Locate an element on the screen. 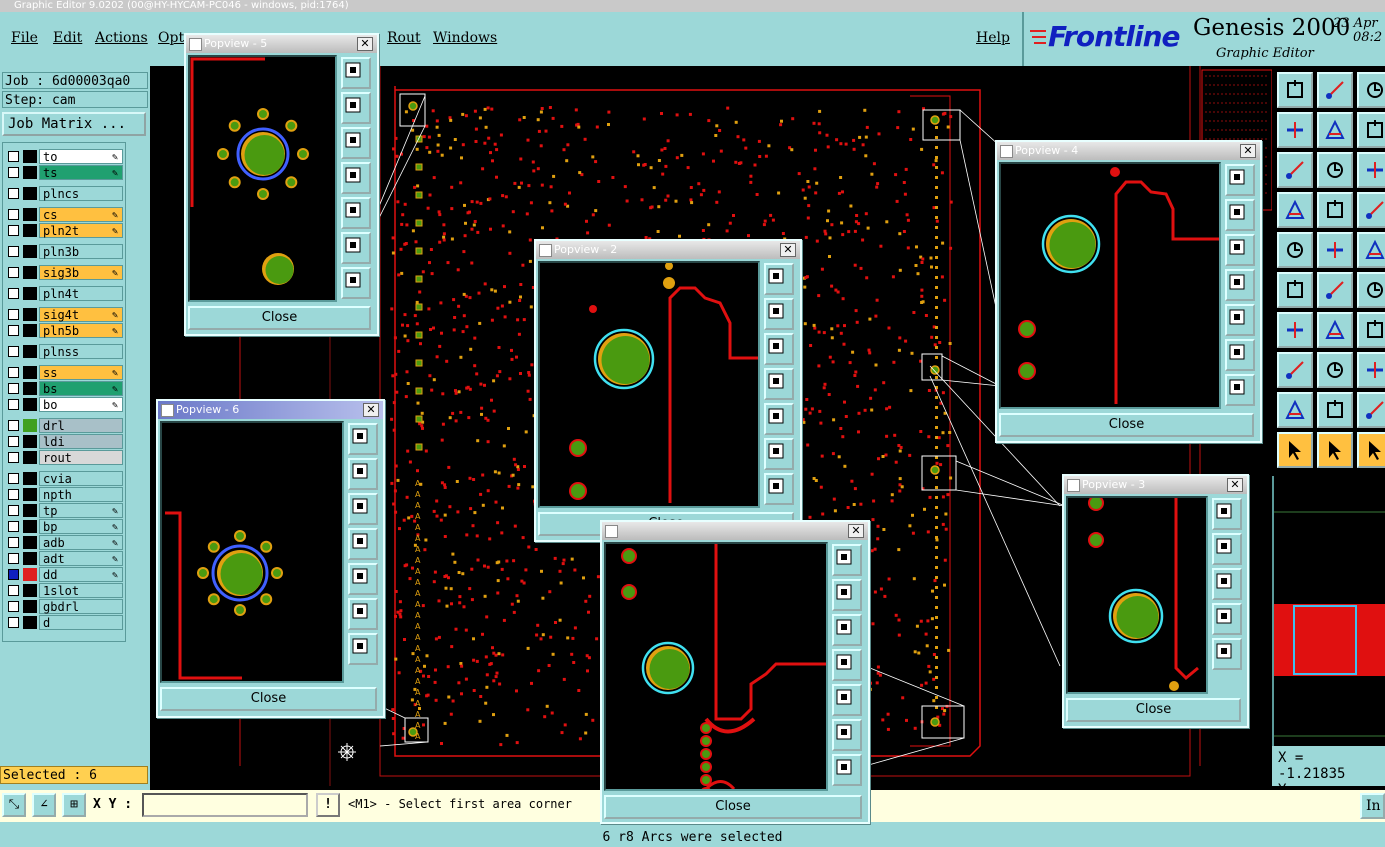 The width and height of the screenshot is (1385, 847). cut-icon is located at coordinates (1335, 290).